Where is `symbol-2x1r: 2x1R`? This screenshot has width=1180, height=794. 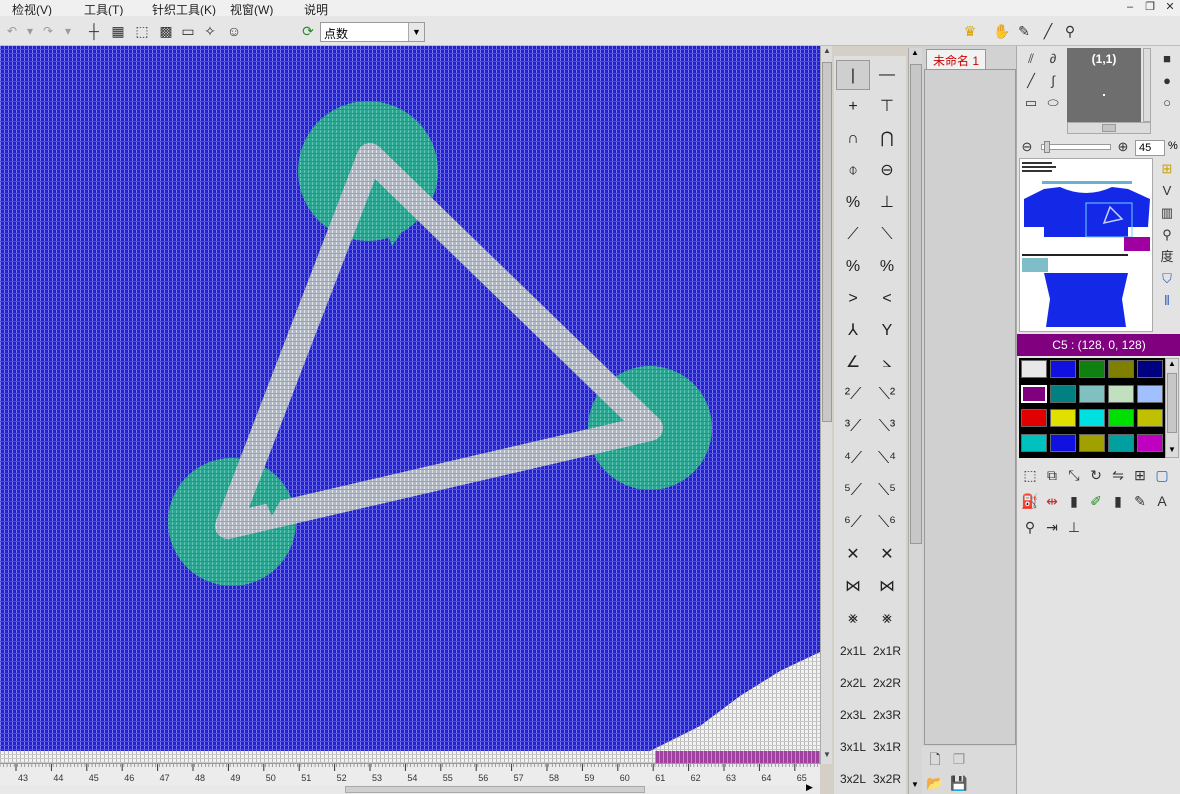 symbol-2x1r: 2x1R is located at coordinates (887, 651).